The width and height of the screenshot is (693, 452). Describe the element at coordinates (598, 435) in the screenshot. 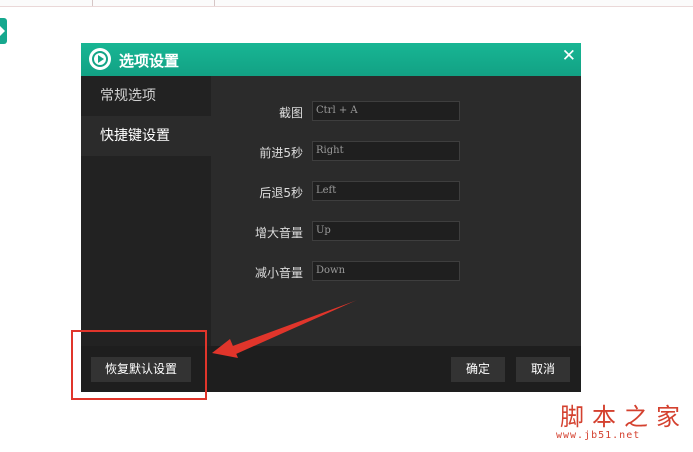

I see `watermark-url: www.jb51.net` at that location.